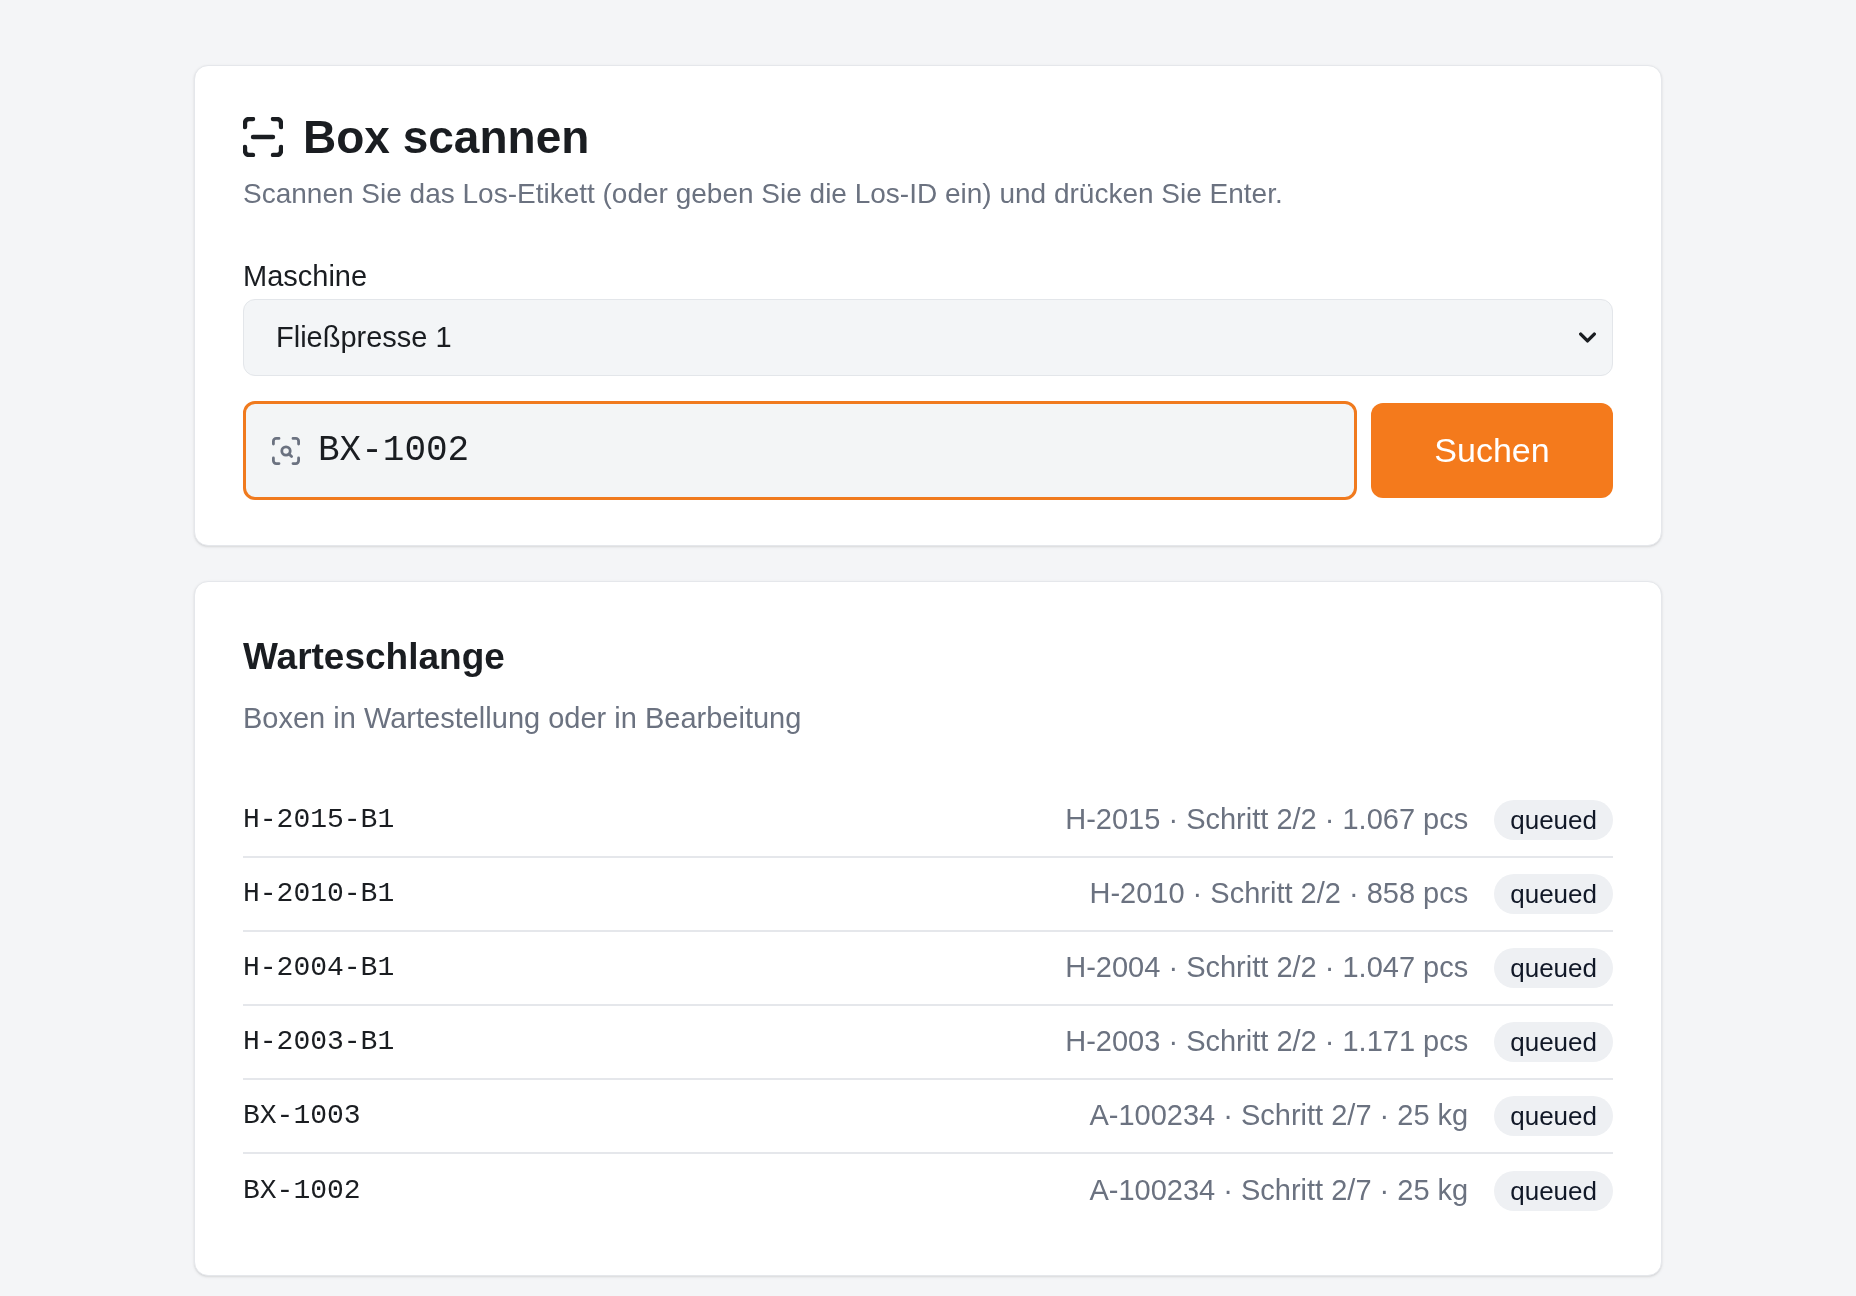 This screenshot has width=1856, height=1296. Describe the element at coordinates (1267, 968) in the screenshot. I see `queue-item-details: H-2004 · Schritt 2/2 · 1.047 pcs` at that location.